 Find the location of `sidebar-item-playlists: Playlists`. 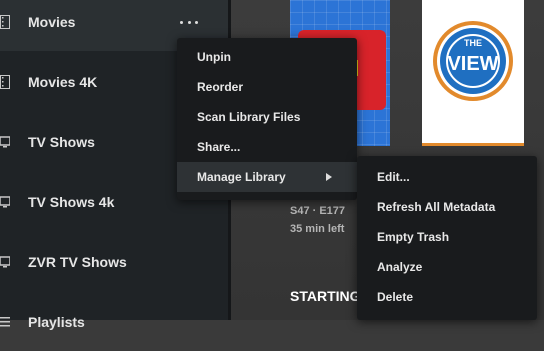

sidebar-item-playlists: Playlists is located at coordinates (114, 322).